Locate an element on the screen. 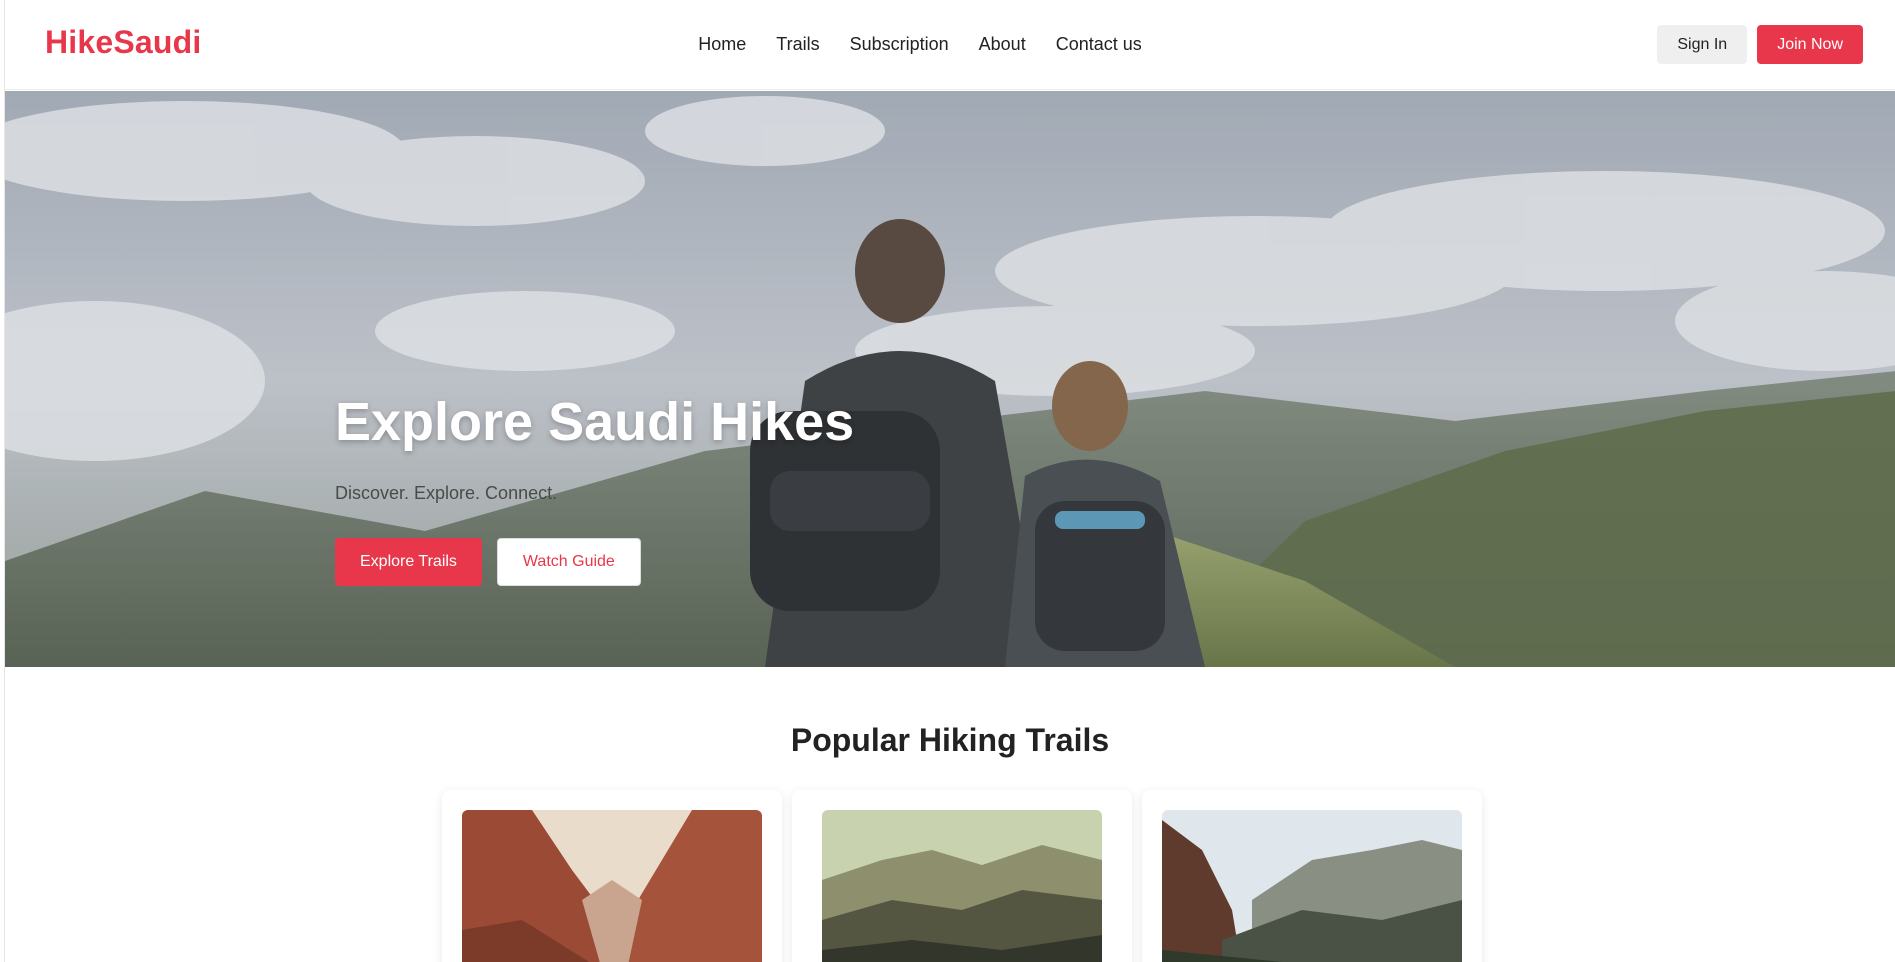 Image resolution: width=1895 pixels, height=962 pixels. nav-home: Home is located at coordinates (722, 44).